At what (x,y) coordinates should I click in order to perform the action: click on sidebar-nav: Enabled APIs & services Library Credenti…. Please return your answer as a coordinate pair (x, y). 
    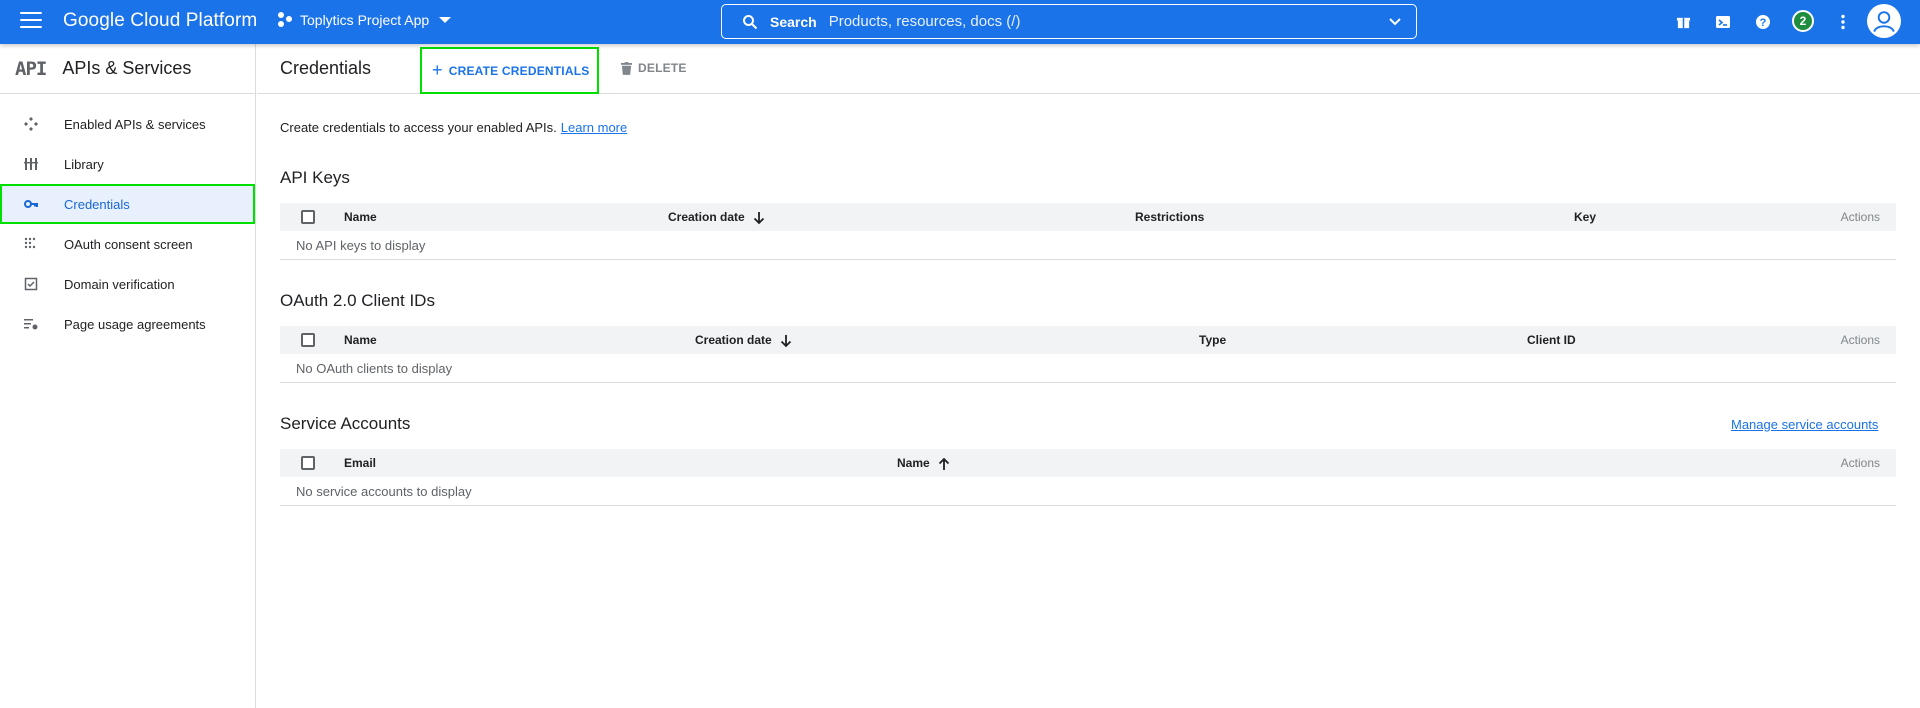
    Looking at the image, I should click on (127, 224).